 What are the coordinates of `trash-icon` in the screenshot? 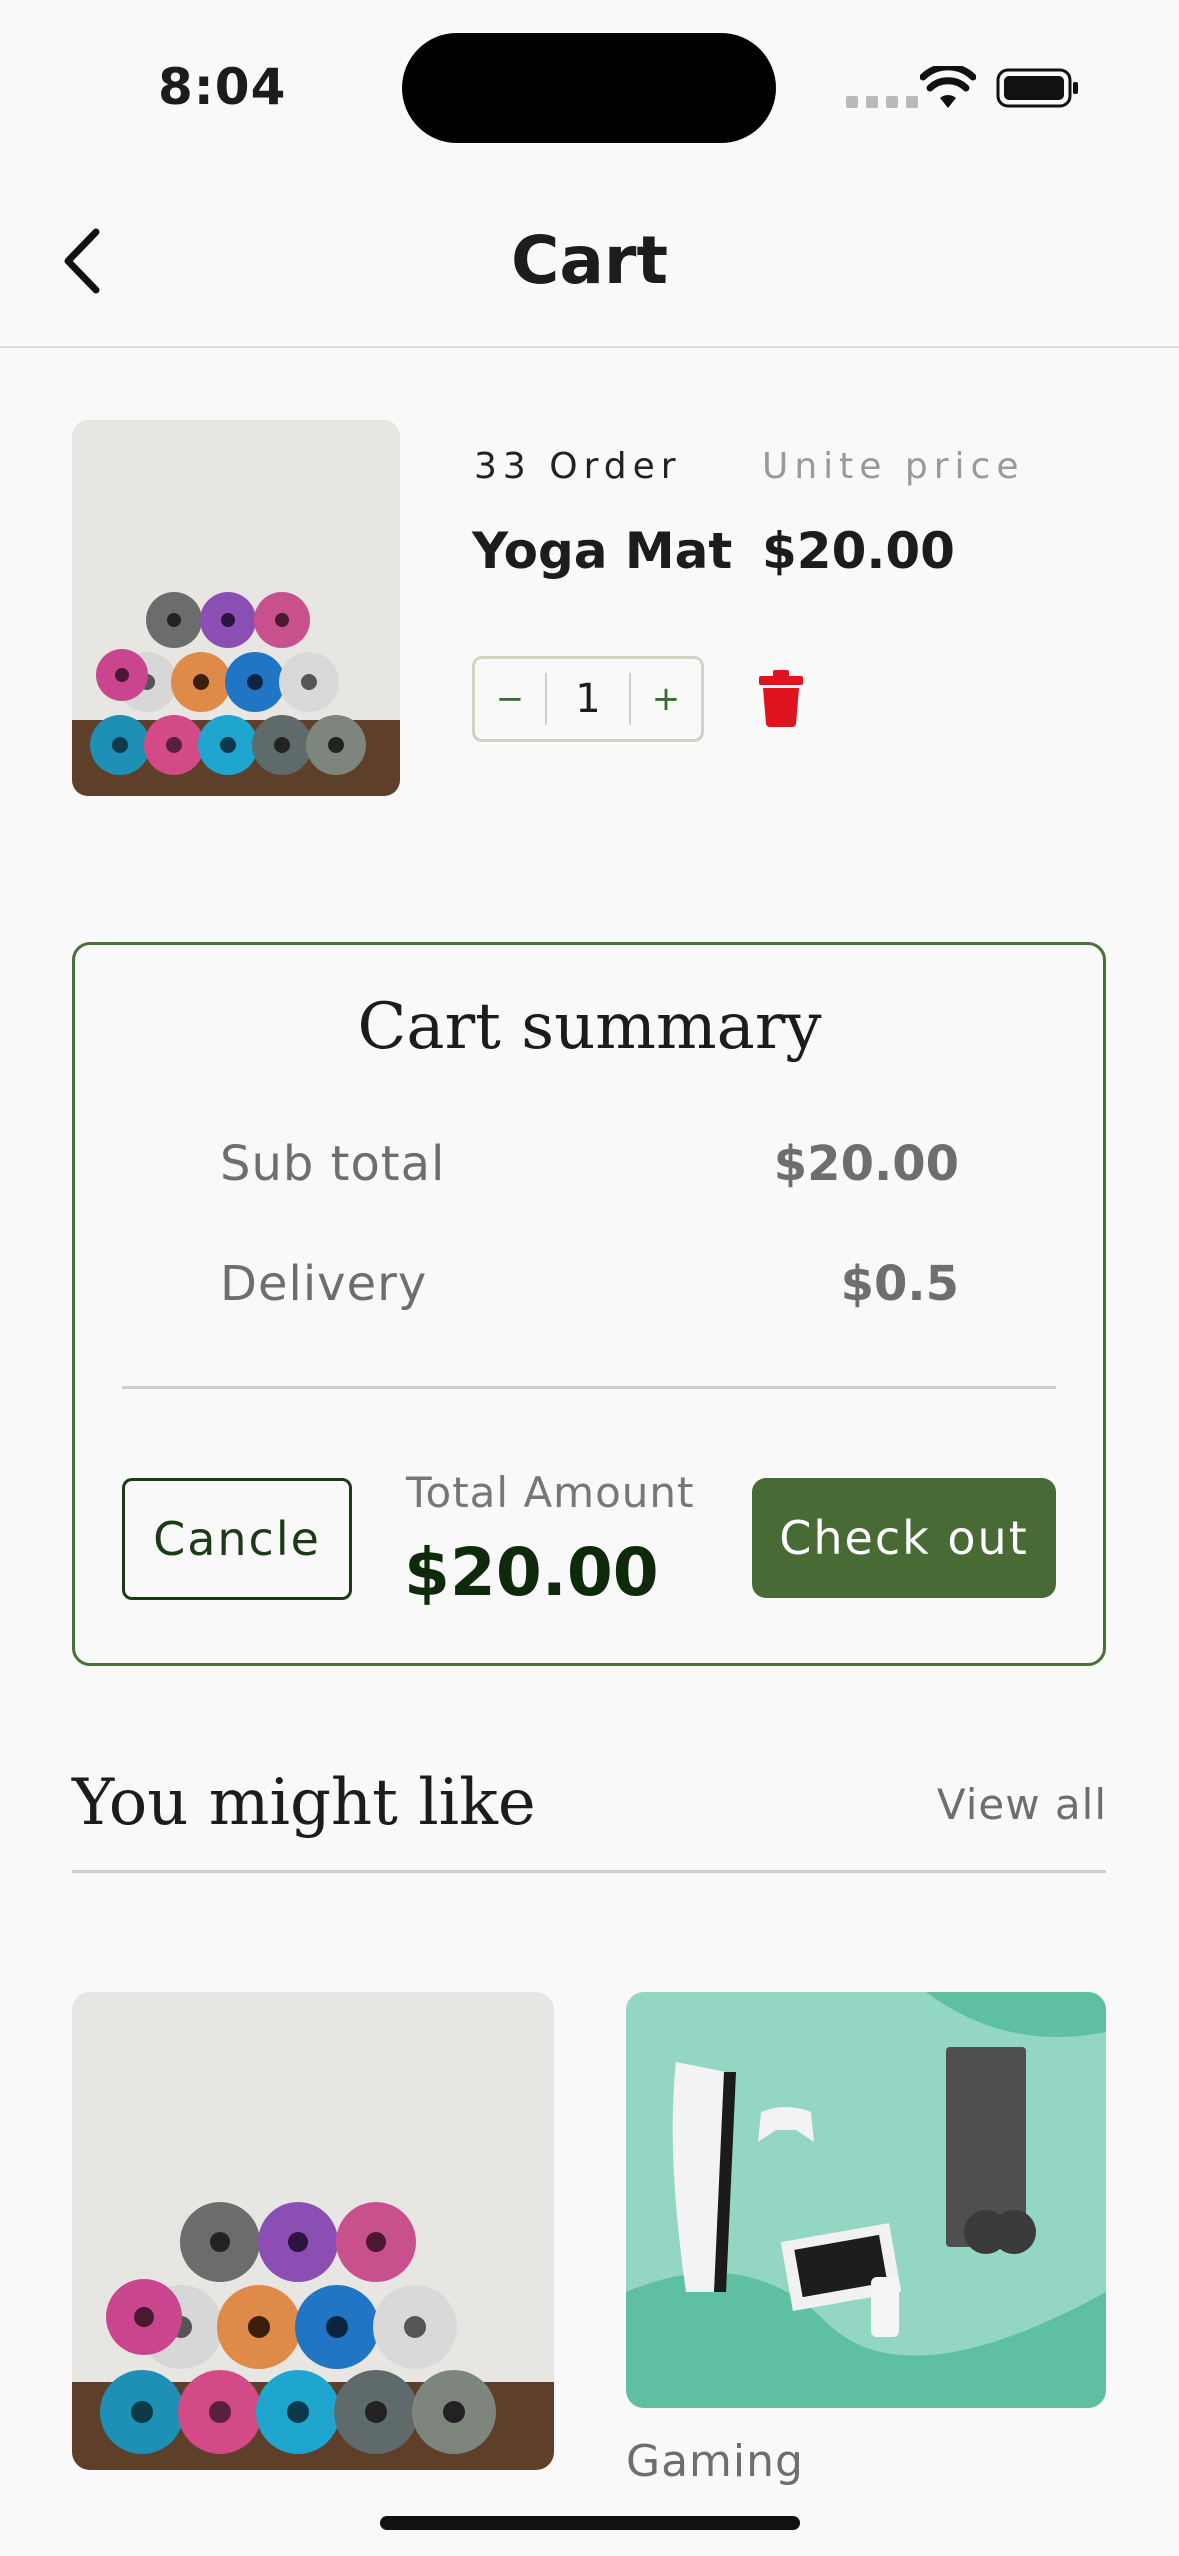 It's located at (781, 698).